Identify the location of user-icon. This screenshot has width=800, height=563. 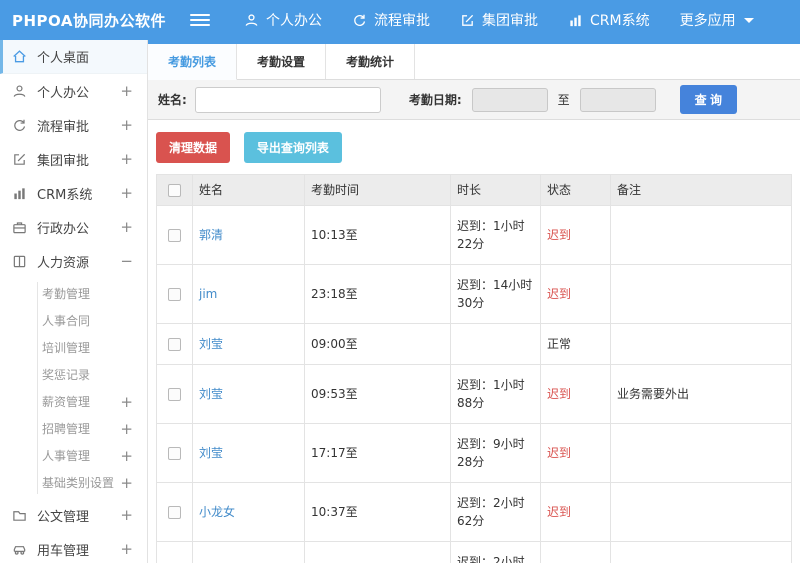
(20, 91).